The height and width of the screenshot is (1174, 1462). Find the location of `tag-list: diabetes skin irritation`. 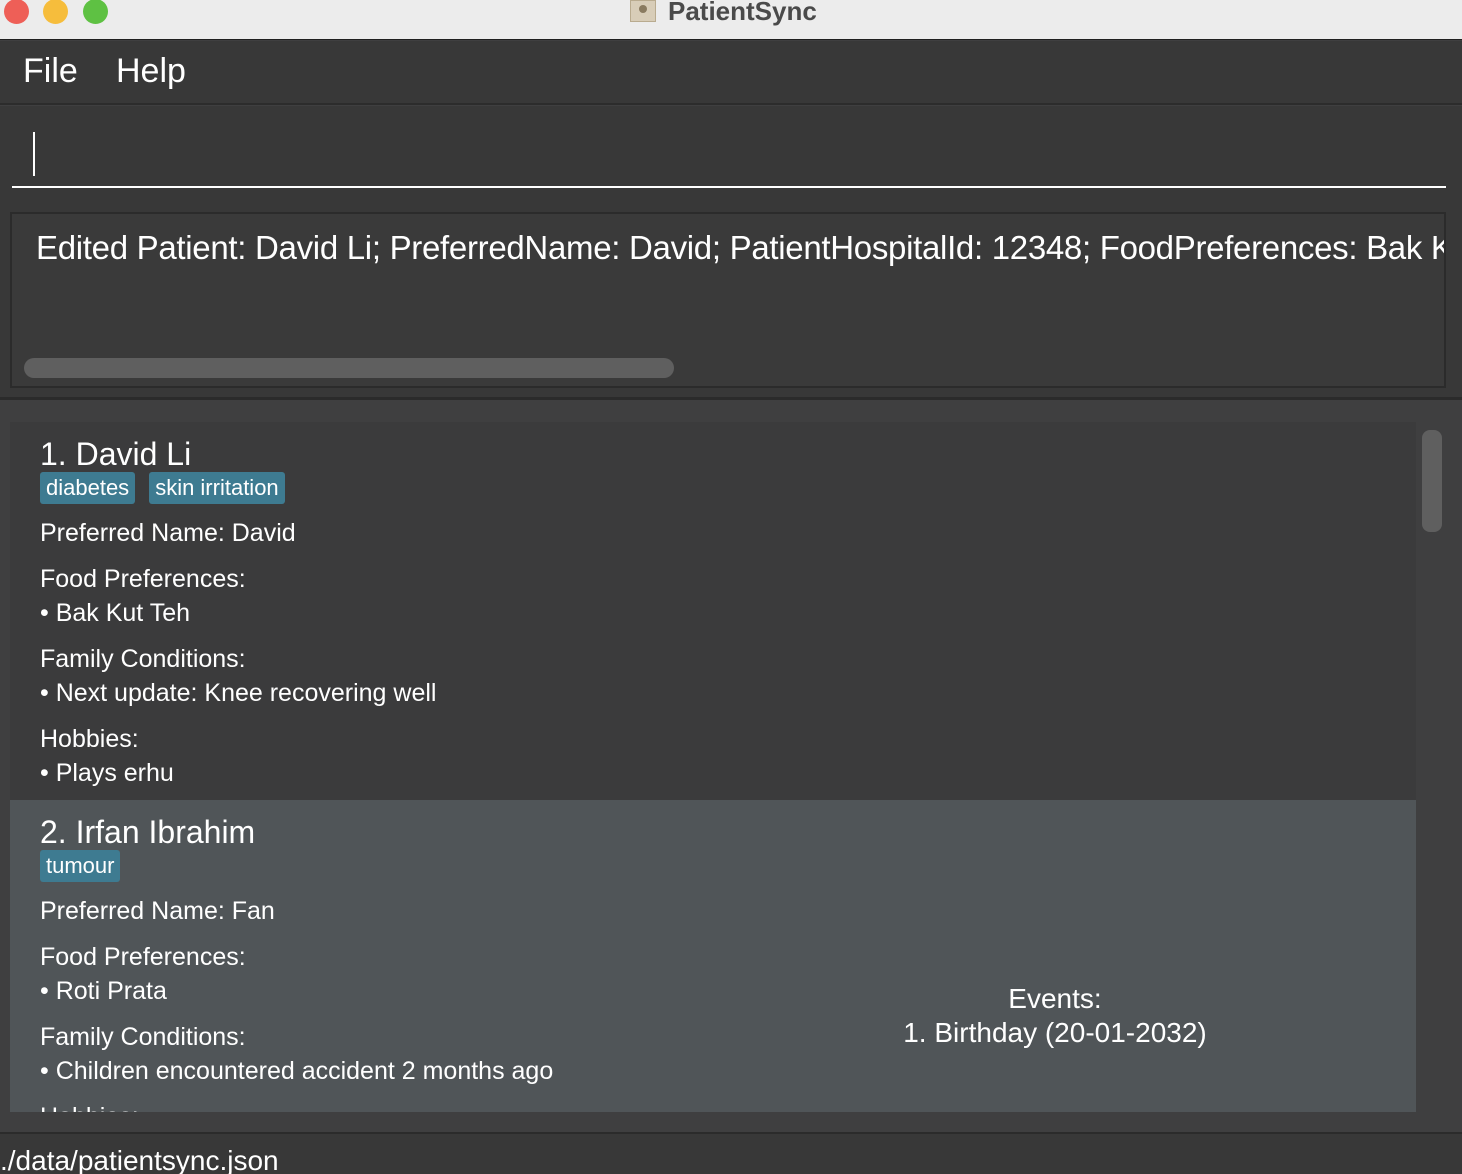

tag-list: diabetes skin irritation is located at coordinates (162, 488).